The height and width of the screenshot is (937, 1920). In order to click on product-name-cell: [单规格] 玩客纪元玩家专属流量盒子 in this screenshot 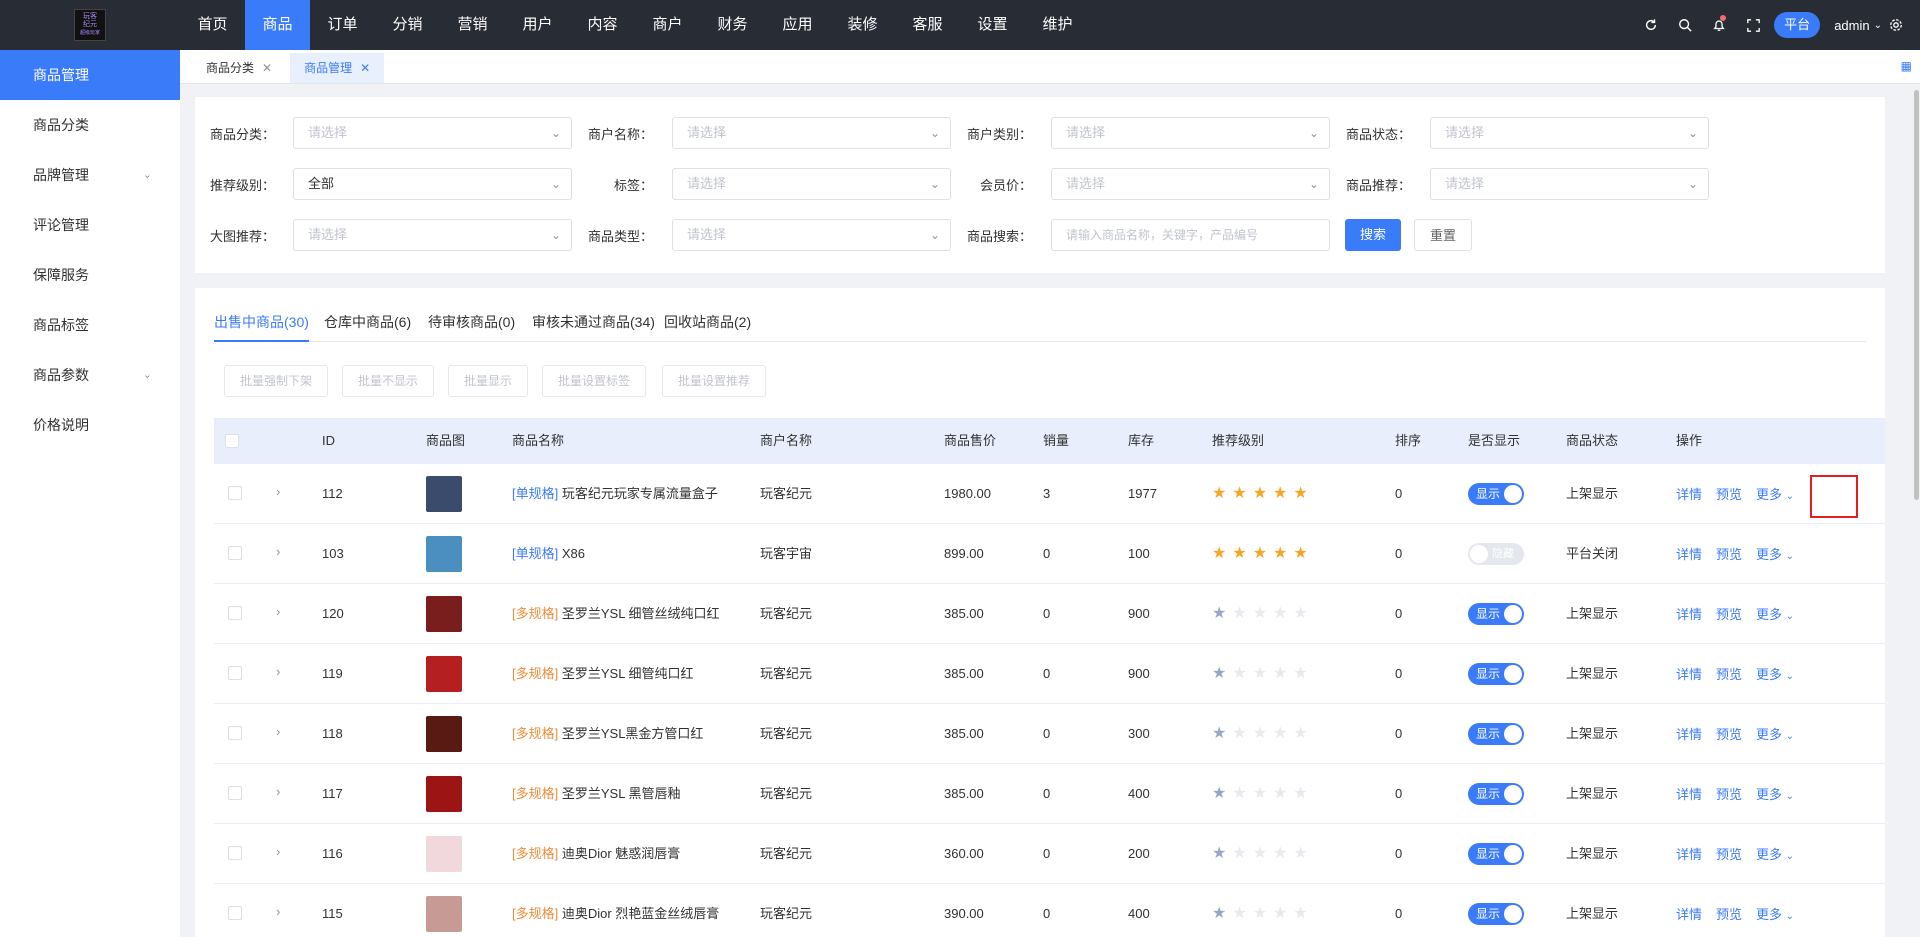, I will do `click(615, 494)`.